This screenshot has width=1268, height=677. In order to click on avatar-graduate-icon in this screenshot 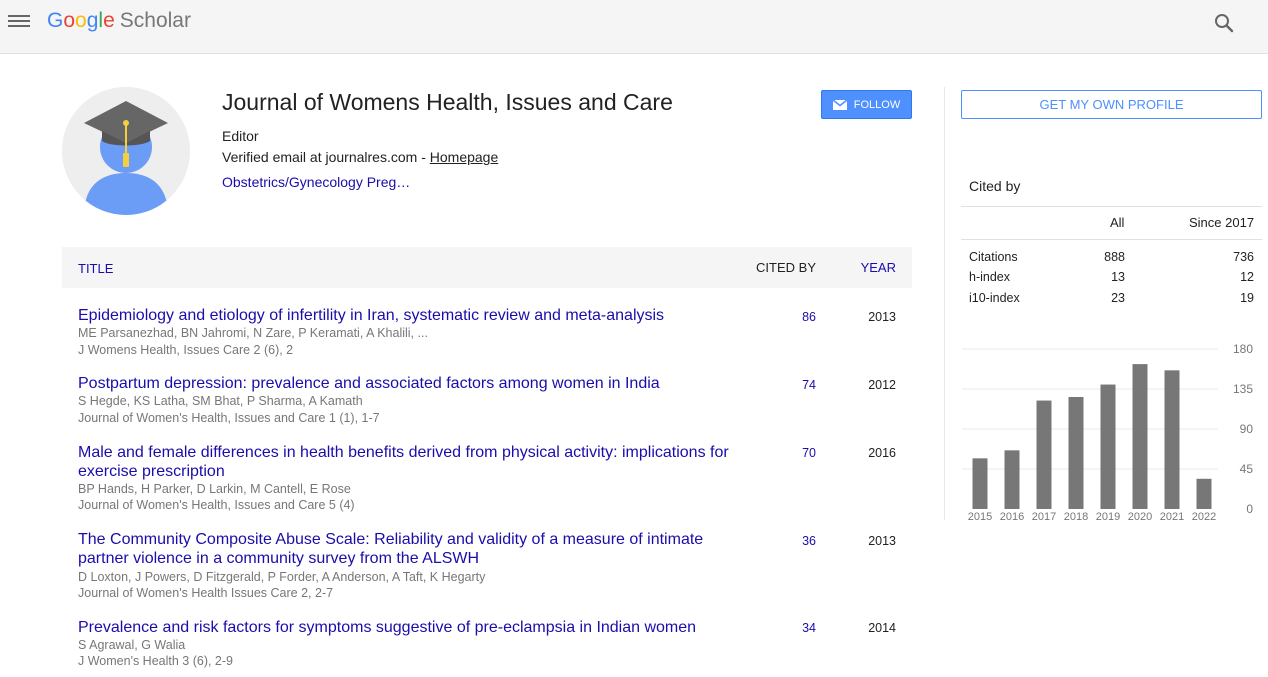, I will do `click(126, 151)`.